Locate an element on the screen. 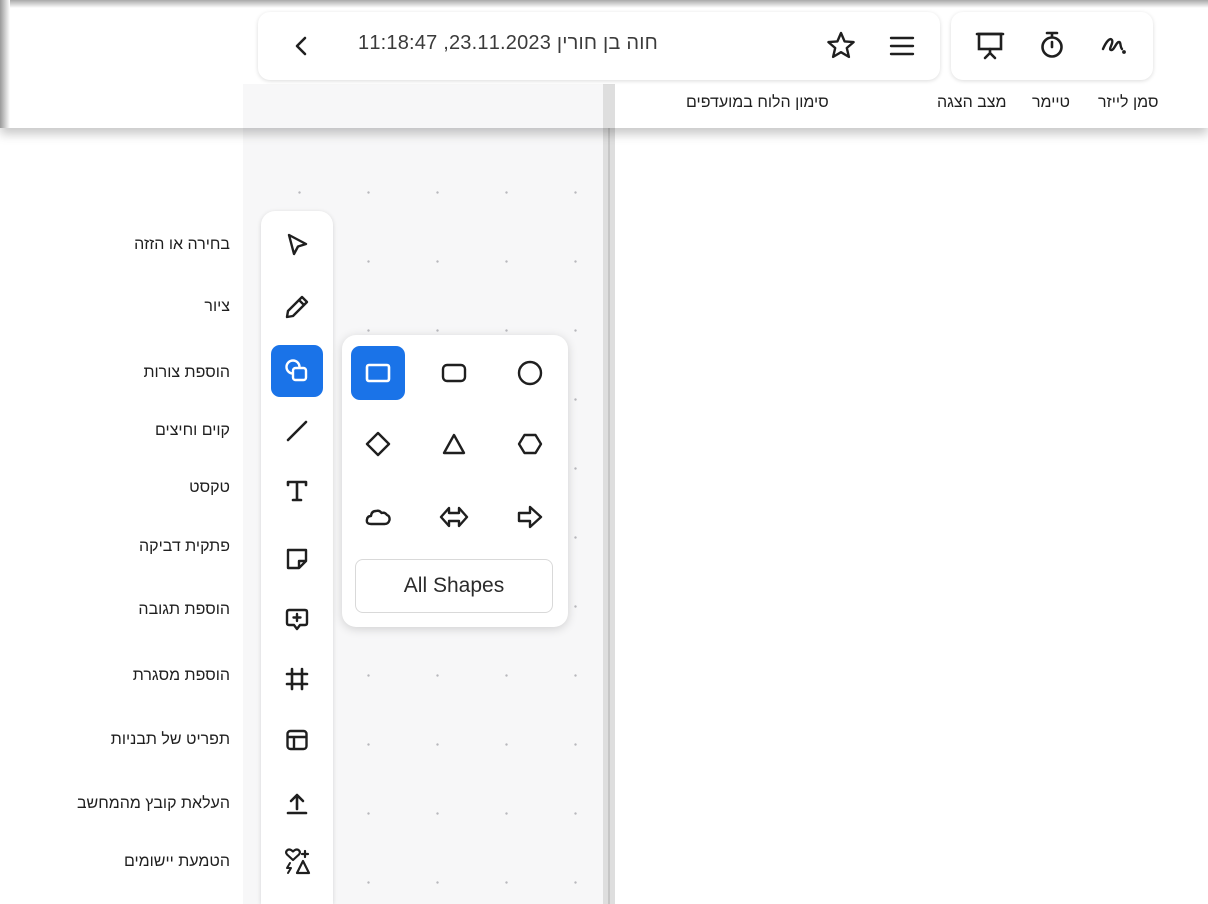 This screenshot has height=904, width=1208. upload-label: העלאת קובץ מהמחשב is located at coordinates (153, 803).